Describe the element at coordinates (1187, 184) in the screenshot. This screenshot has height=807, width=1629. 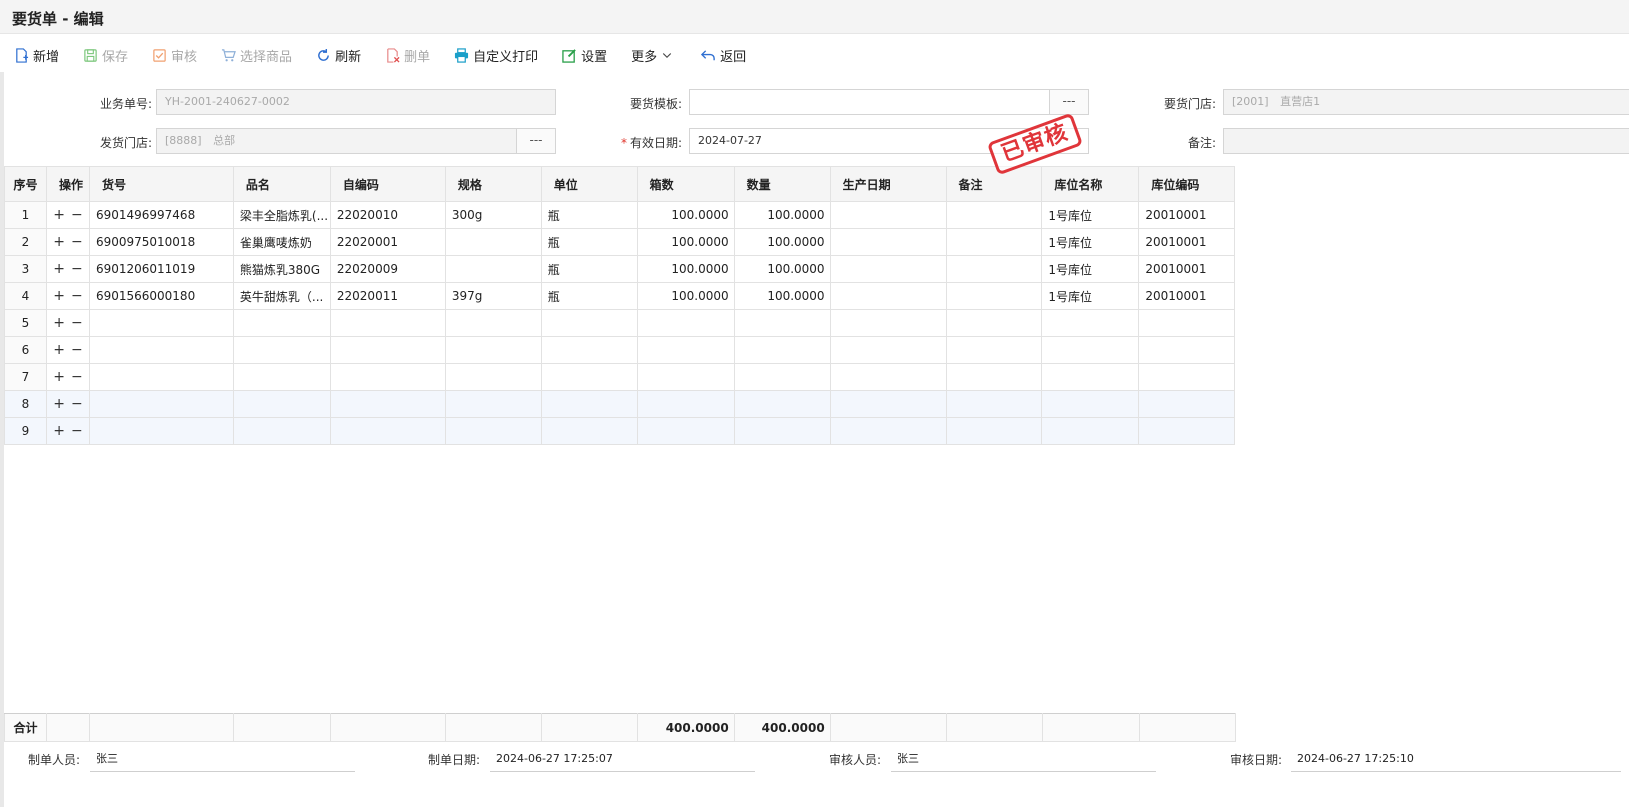
I see `column-header: 库位编码` at that location.